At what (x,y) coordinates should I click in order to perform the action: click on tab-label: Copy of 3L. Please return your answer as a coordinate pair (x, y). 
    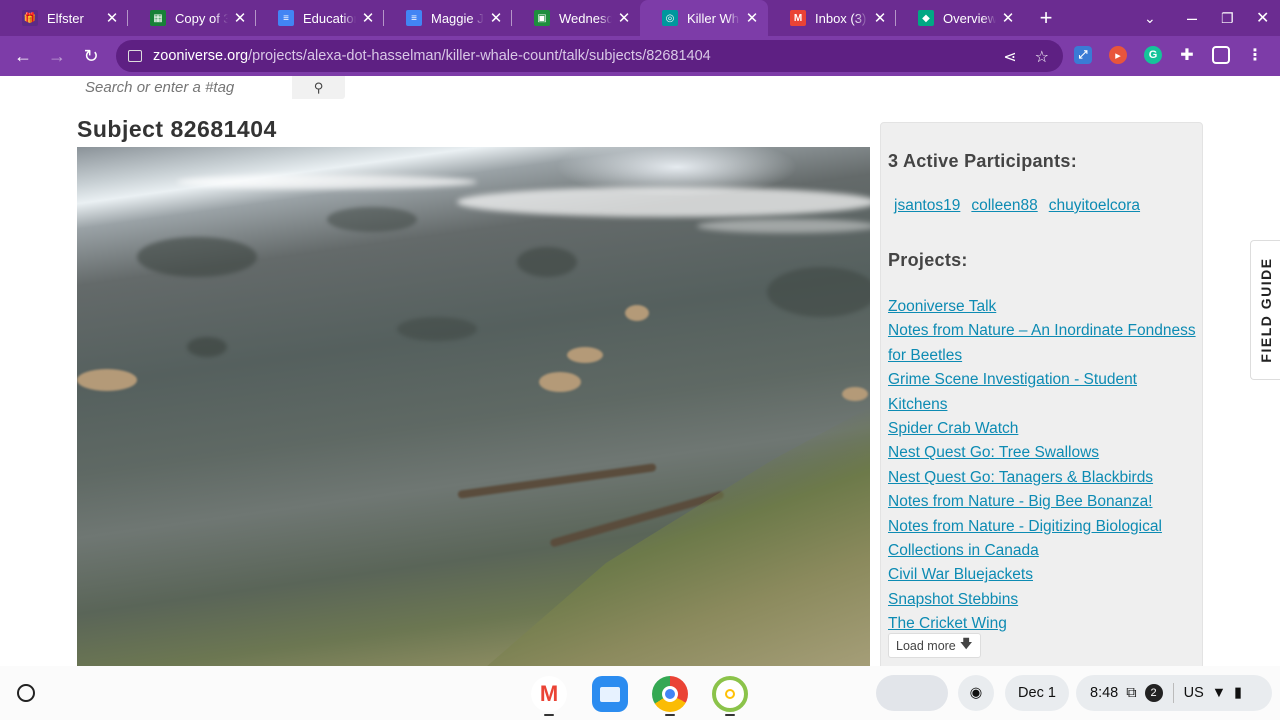
    Looking at the image, I should click on (201, 18).